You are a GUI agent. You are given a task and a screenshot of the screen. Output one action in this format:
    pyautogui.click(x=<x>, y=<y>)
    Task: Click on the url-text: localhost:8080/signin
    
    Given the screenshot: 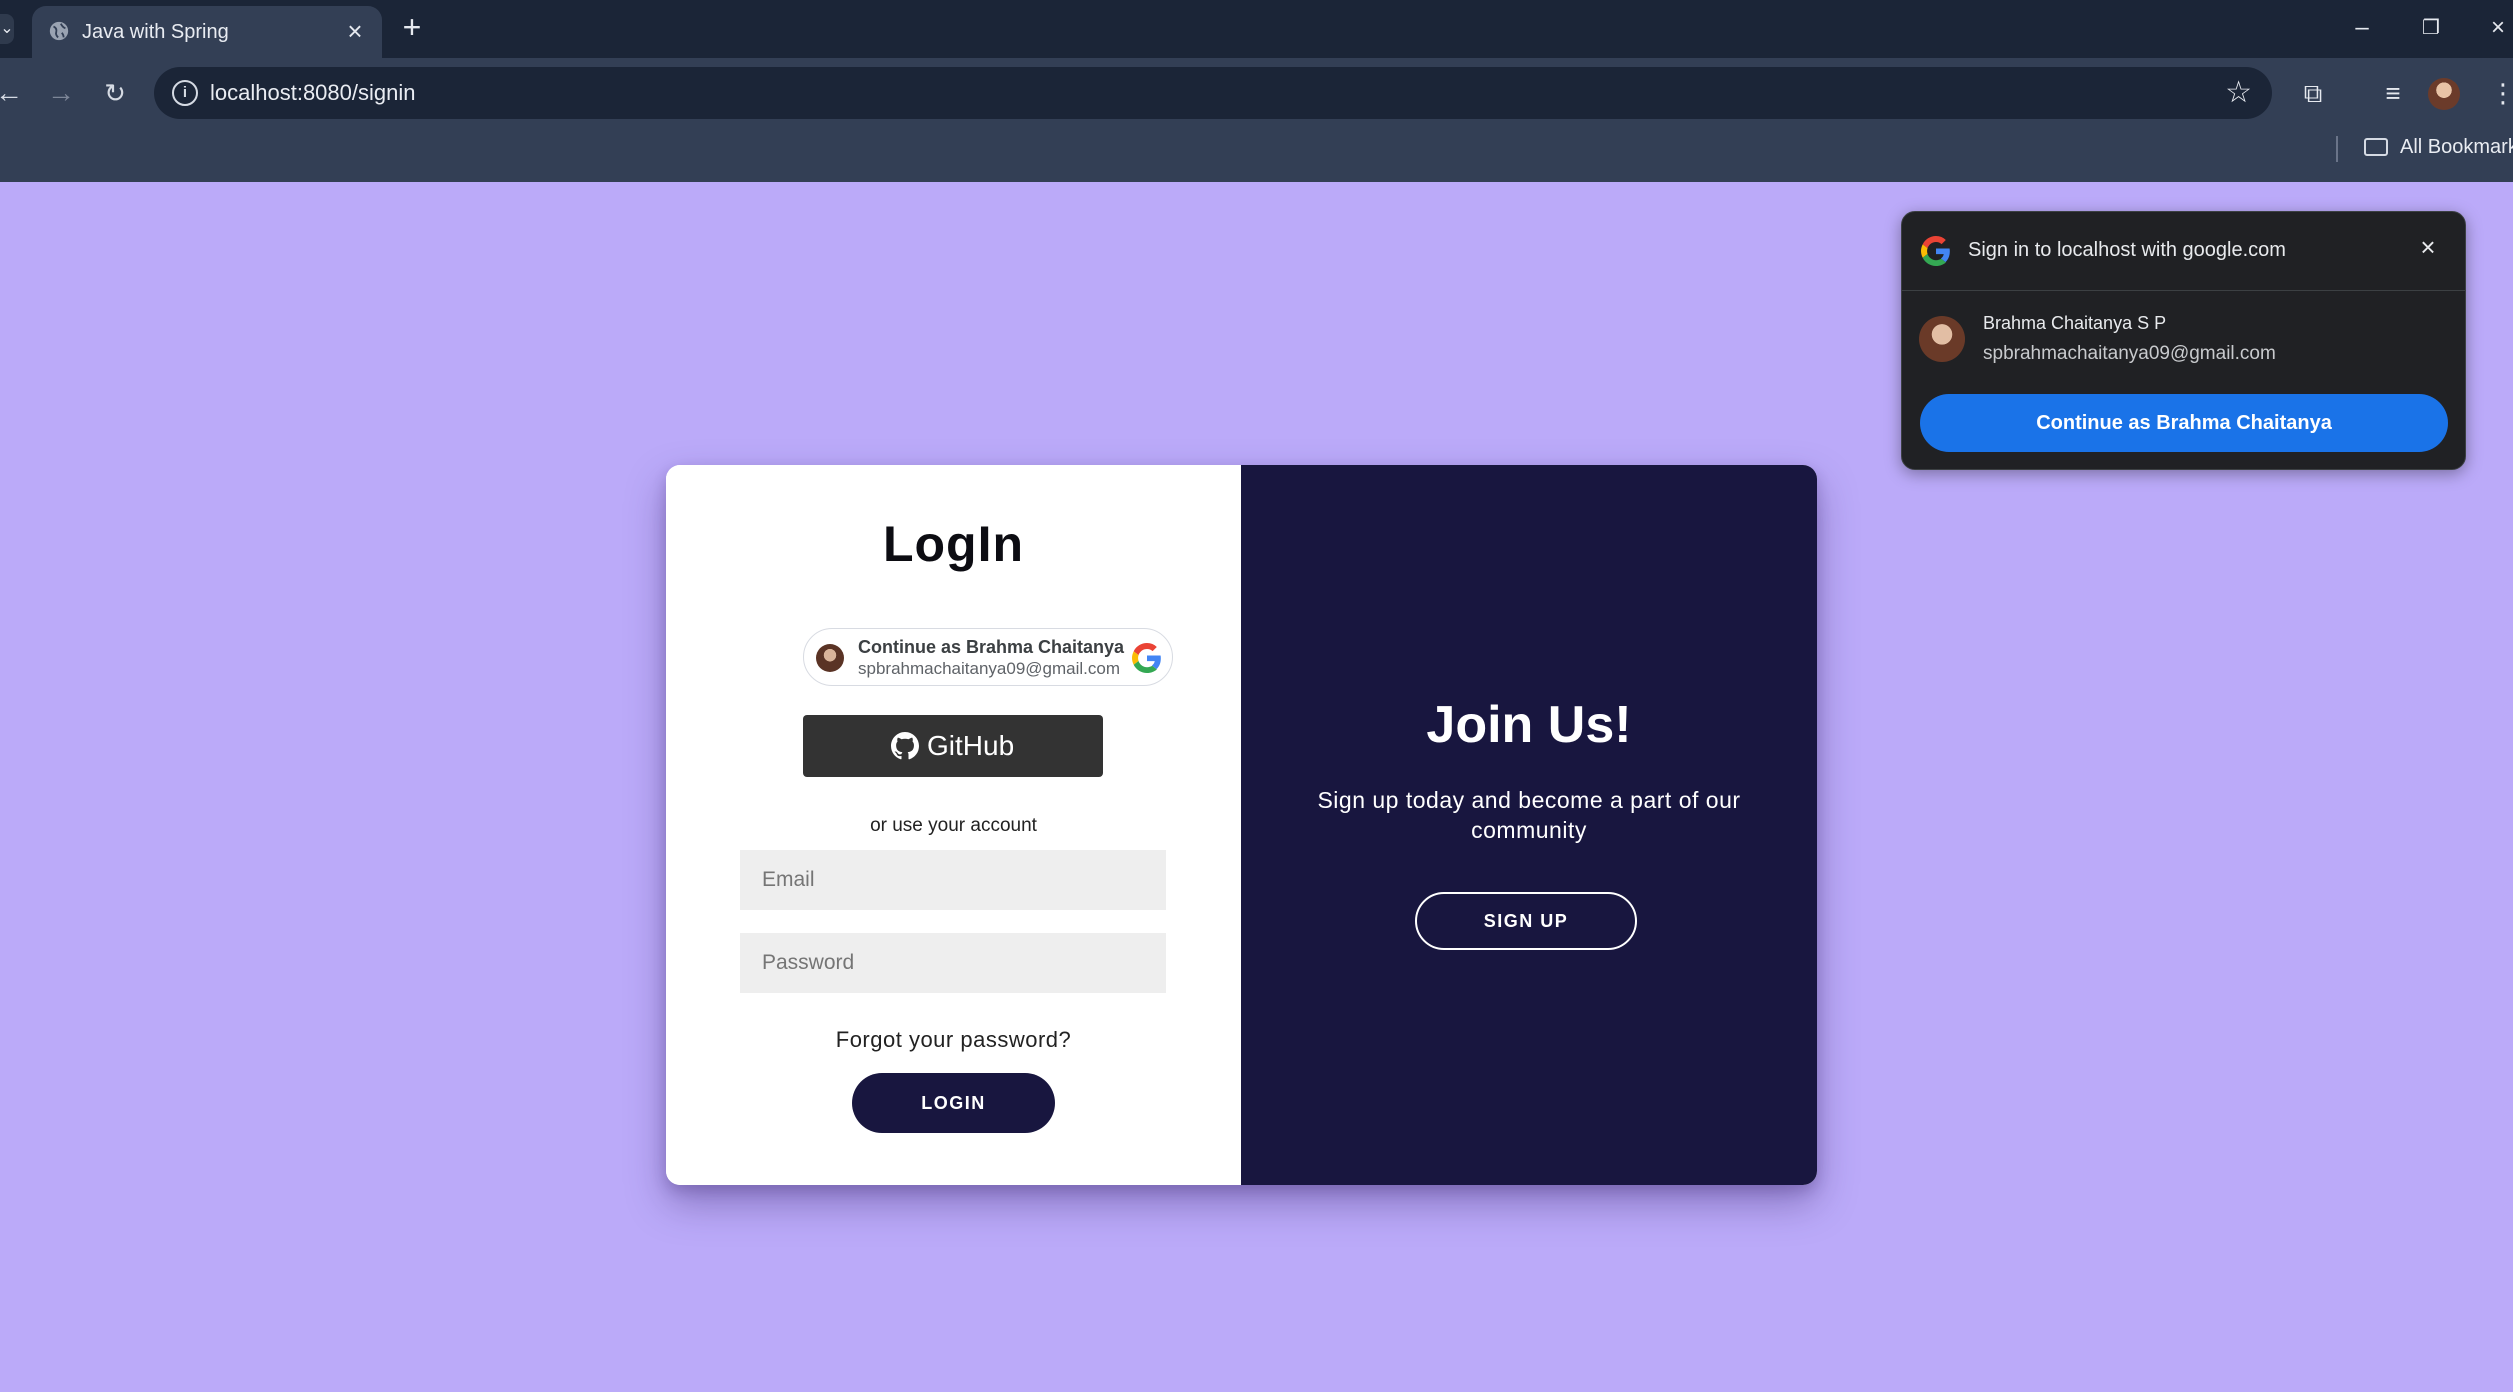 What is the action you would take?
    pyautogui.click(x=312, y=93)
    